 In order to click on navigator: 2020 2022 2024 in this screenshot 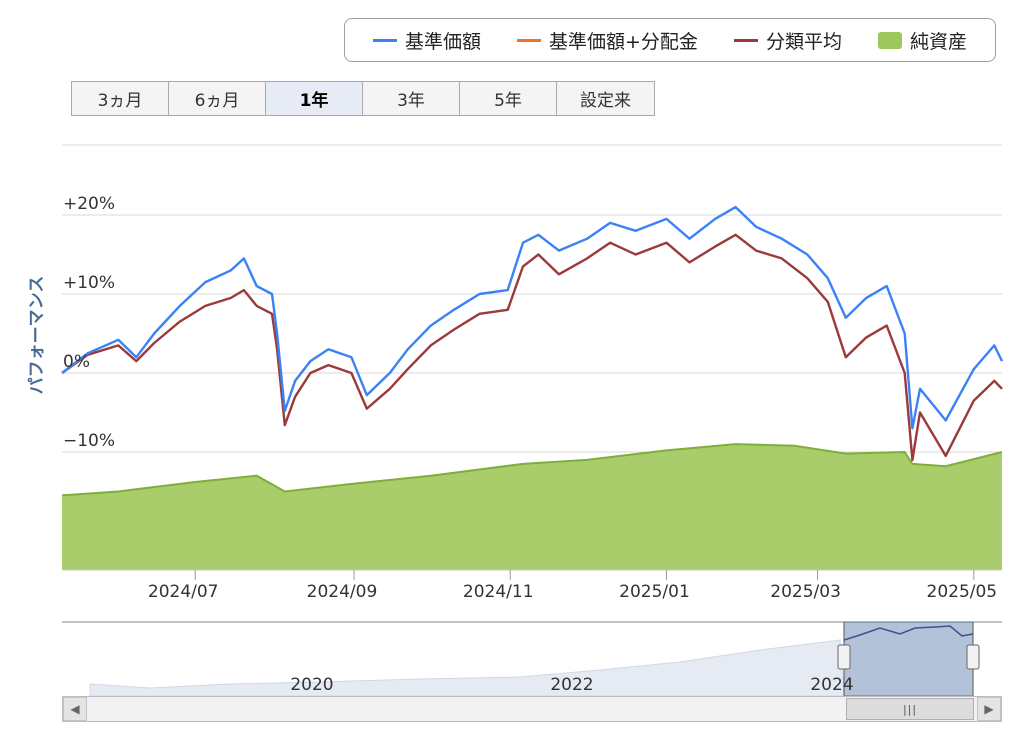, I will do `click(532, 659)`.